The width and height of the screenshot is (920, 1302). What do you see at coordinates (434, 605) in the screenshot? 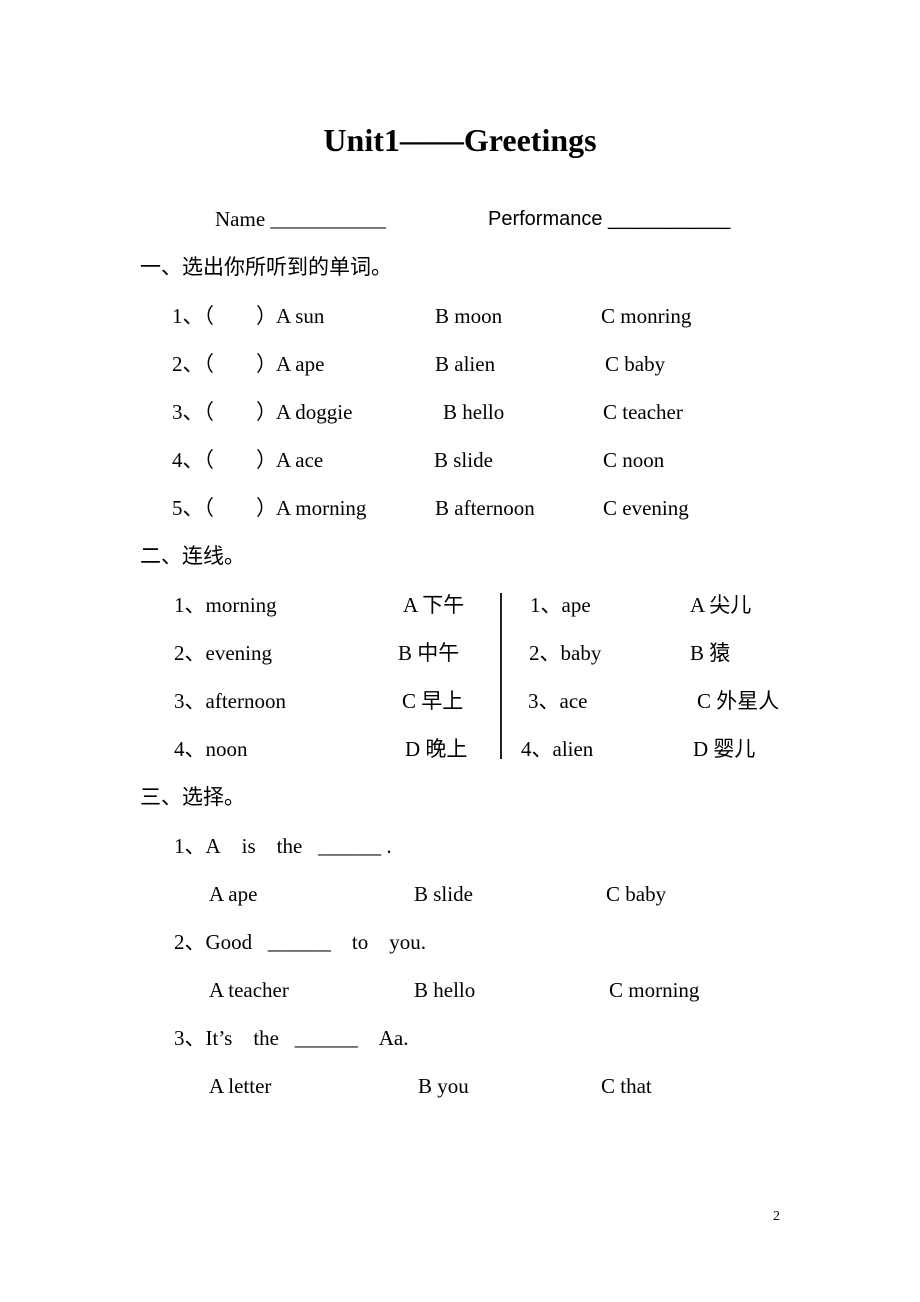
I see `match-meaning: A 下午` at bounding box center [434, 605].